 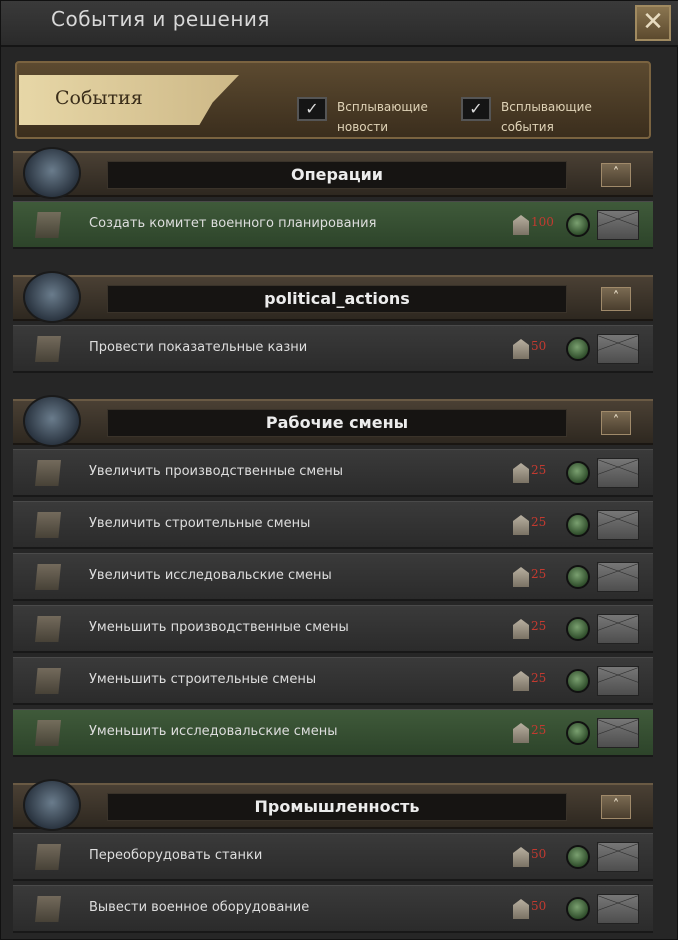 What do you see at coordinates (203, 679) in the screenshot?
I see `decision-label: Уменьшить строительные смены` at bounding box center [203, 679].